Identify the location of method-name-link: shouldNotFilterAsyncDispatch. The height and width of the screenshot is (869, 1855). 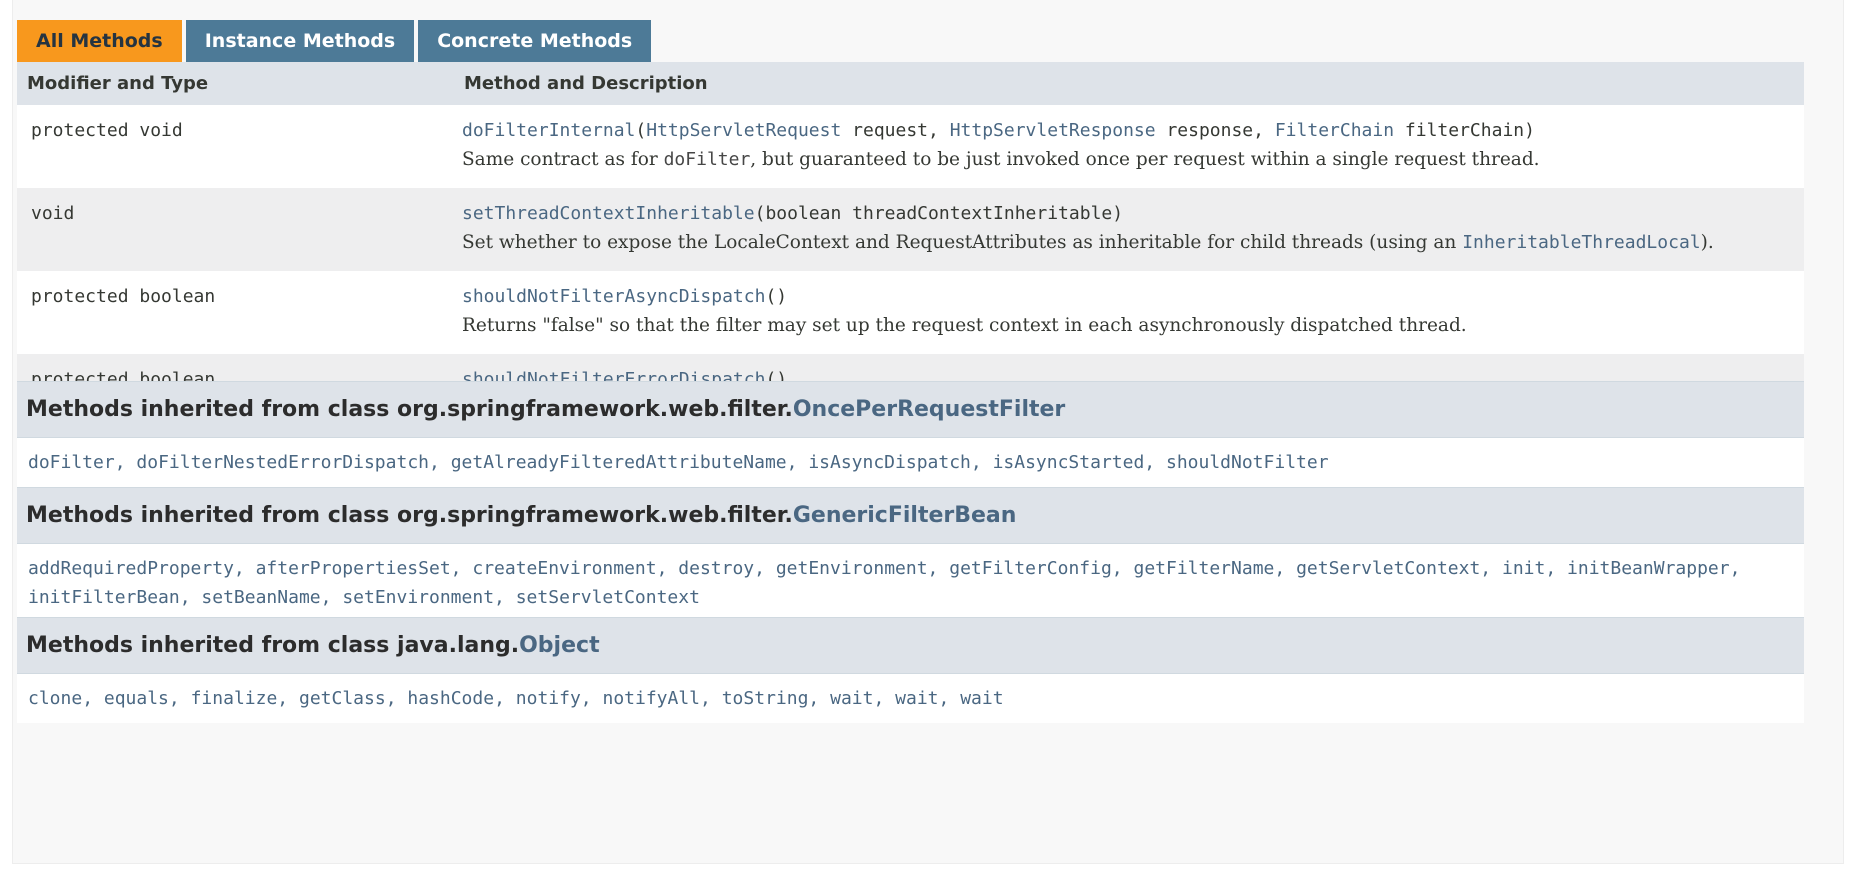
(613, 296).